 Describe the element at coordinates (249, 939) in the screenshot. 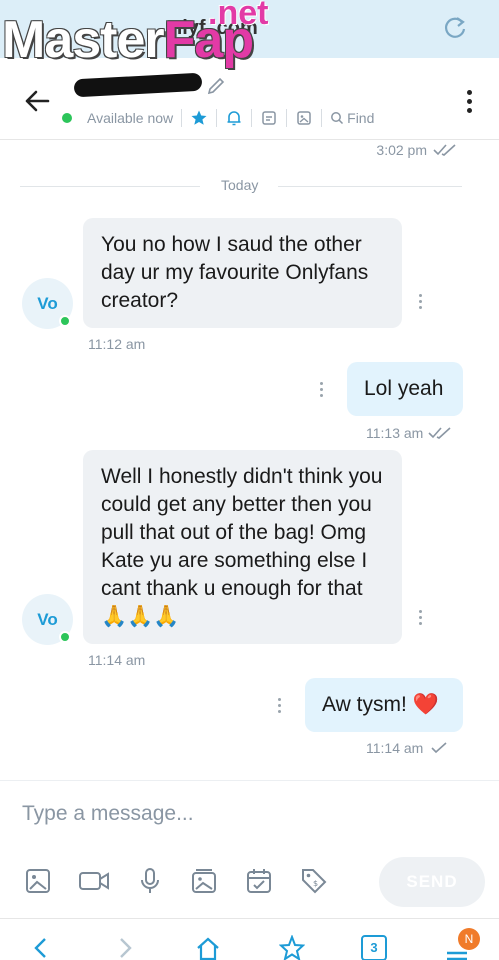

I see `bottom-navigation: 3` at that location.